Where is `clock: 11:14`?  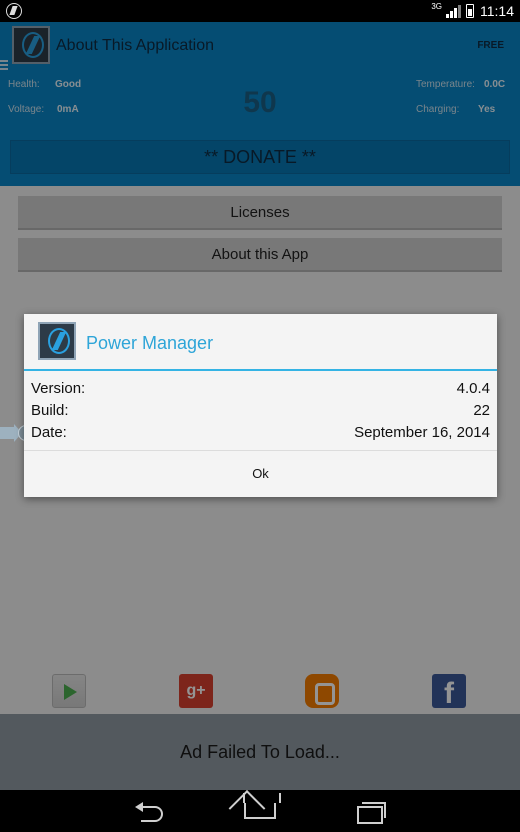
clock: 11:14 is located at coordinates (497, 11).